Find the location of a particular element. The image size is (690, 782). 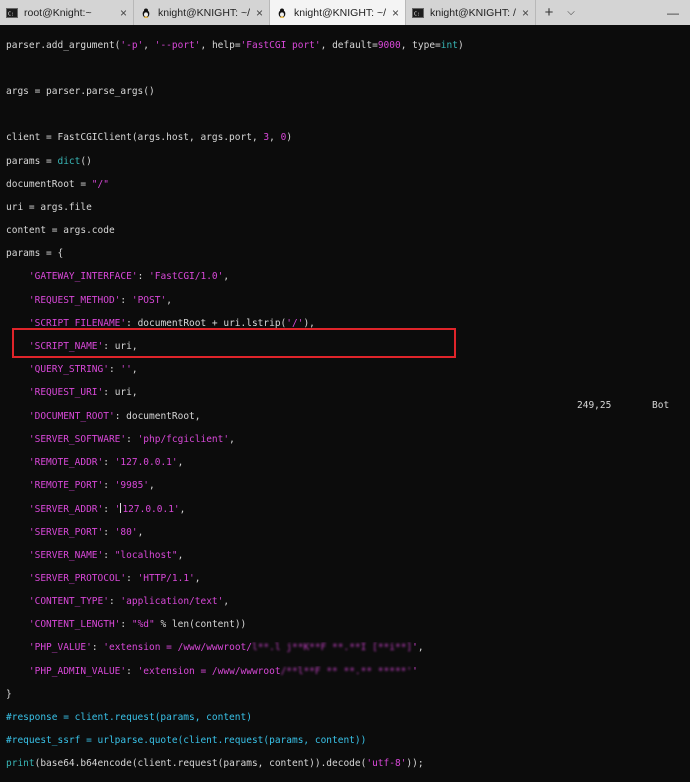

code-line: 'CONTENT_LENGTH': "%d" % len(content)) is located at coordinates (137, 625).